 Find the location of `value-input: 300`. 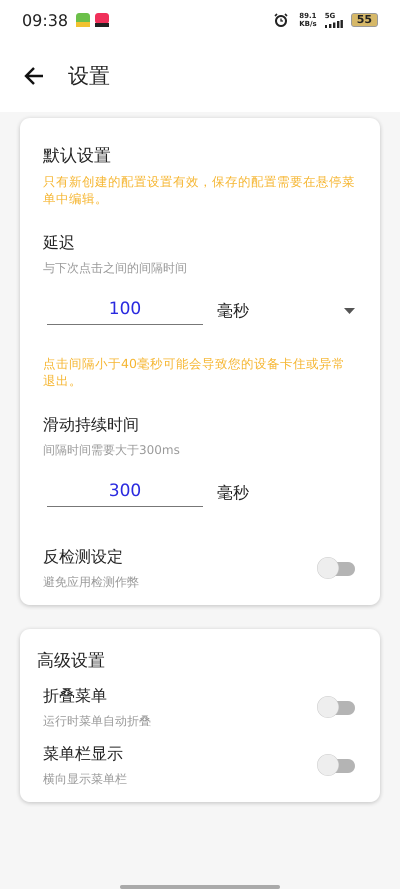

value-input: 300 is located at coordinates (125, 493).